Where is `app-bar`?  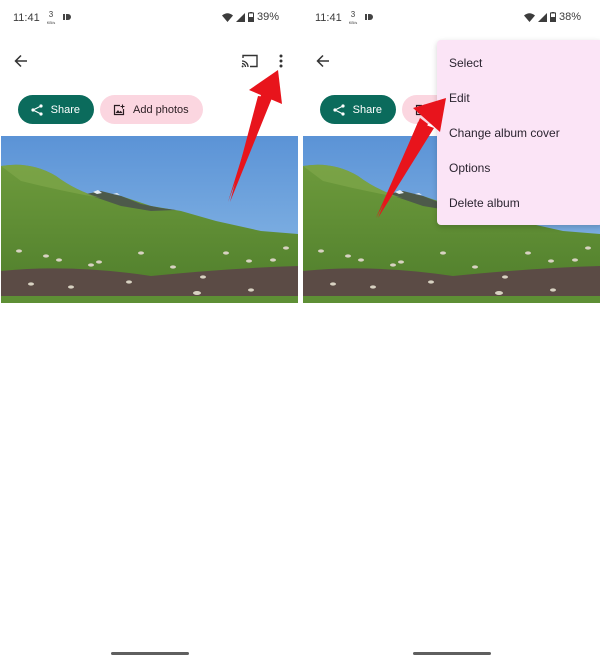
app-bar is located at coordinates (149, 60).